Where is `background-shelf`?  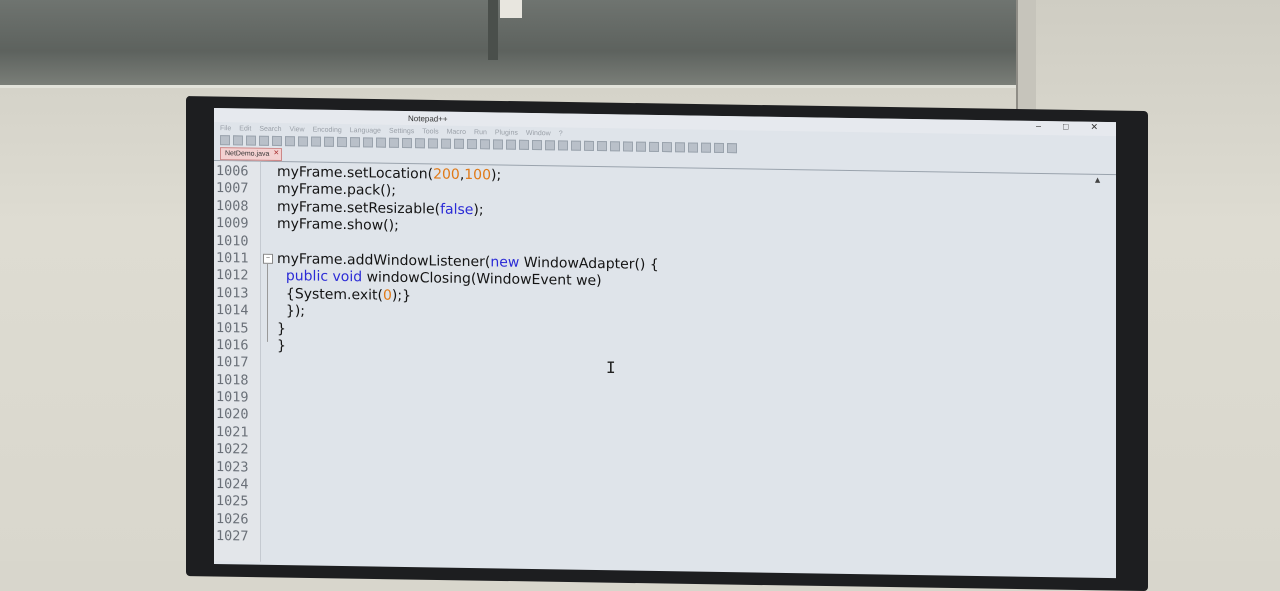 background-shelf is located at coordinates (510, 44).